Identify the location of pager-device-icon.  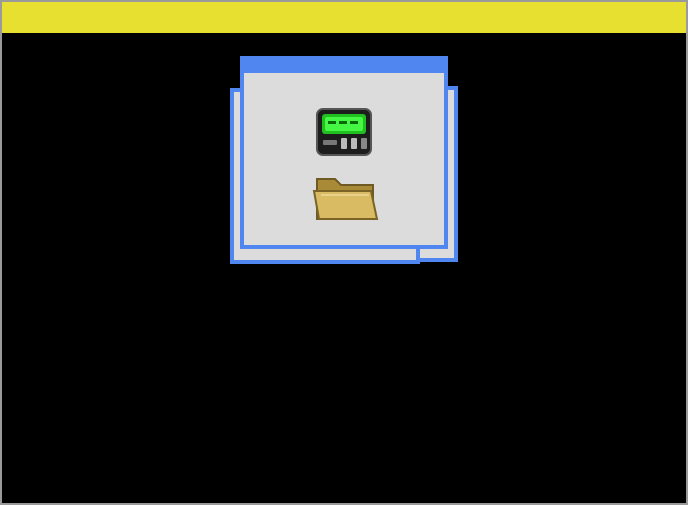
(344, 132).